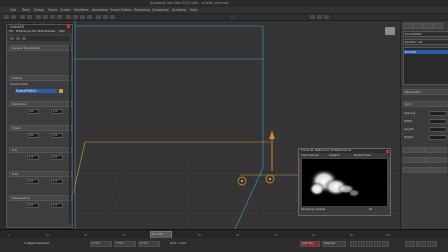  What do you see at coordinates (319, 17) in the screenshot?
I see `curve-editor-icon` at bounding box center [319, 17].